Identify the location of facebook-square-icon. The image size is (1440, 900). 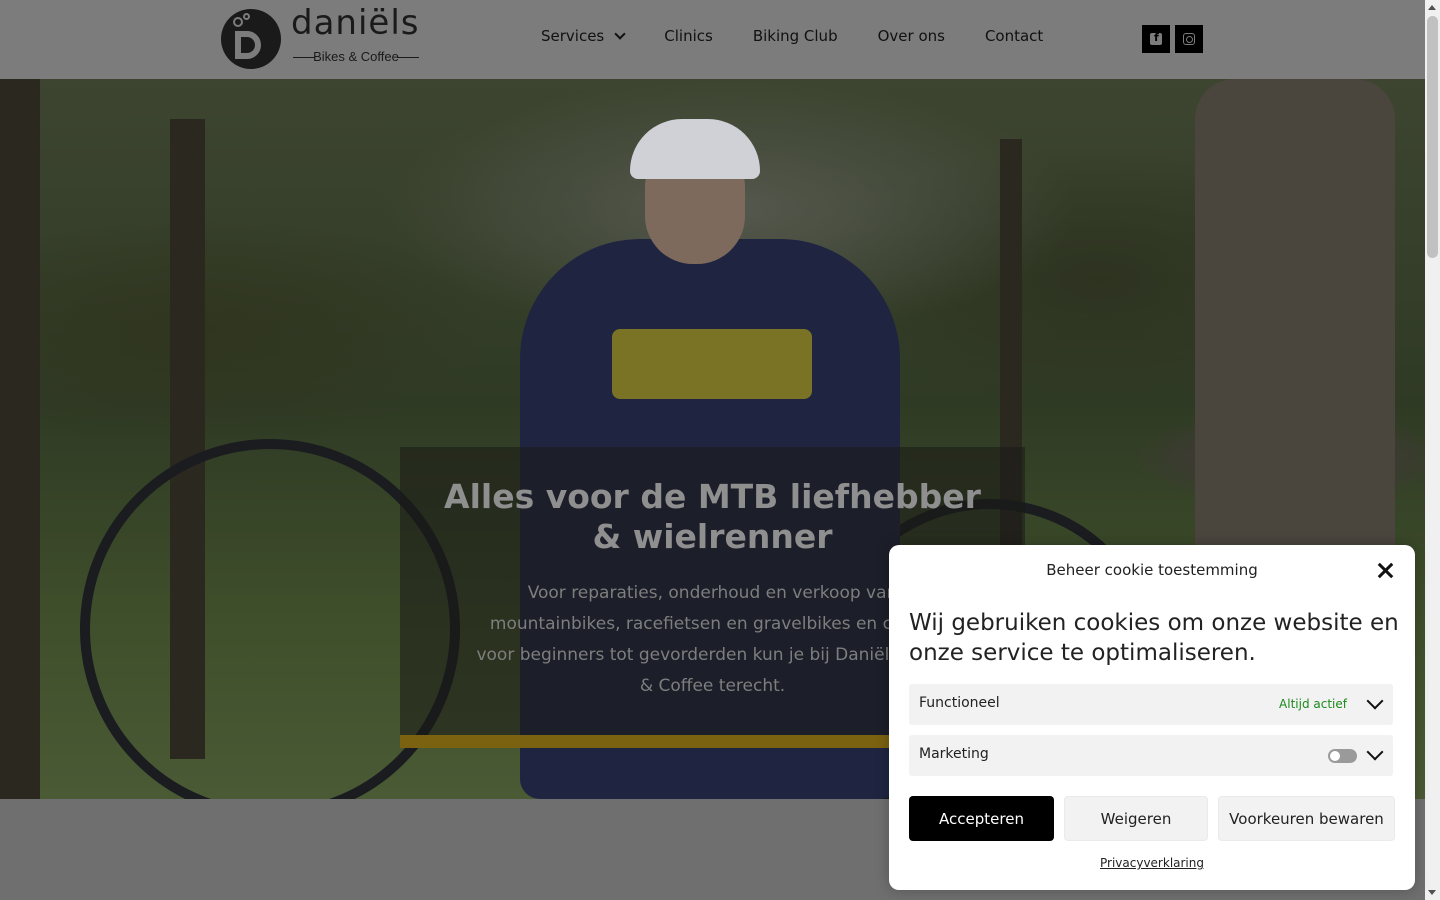
(1156, 38).